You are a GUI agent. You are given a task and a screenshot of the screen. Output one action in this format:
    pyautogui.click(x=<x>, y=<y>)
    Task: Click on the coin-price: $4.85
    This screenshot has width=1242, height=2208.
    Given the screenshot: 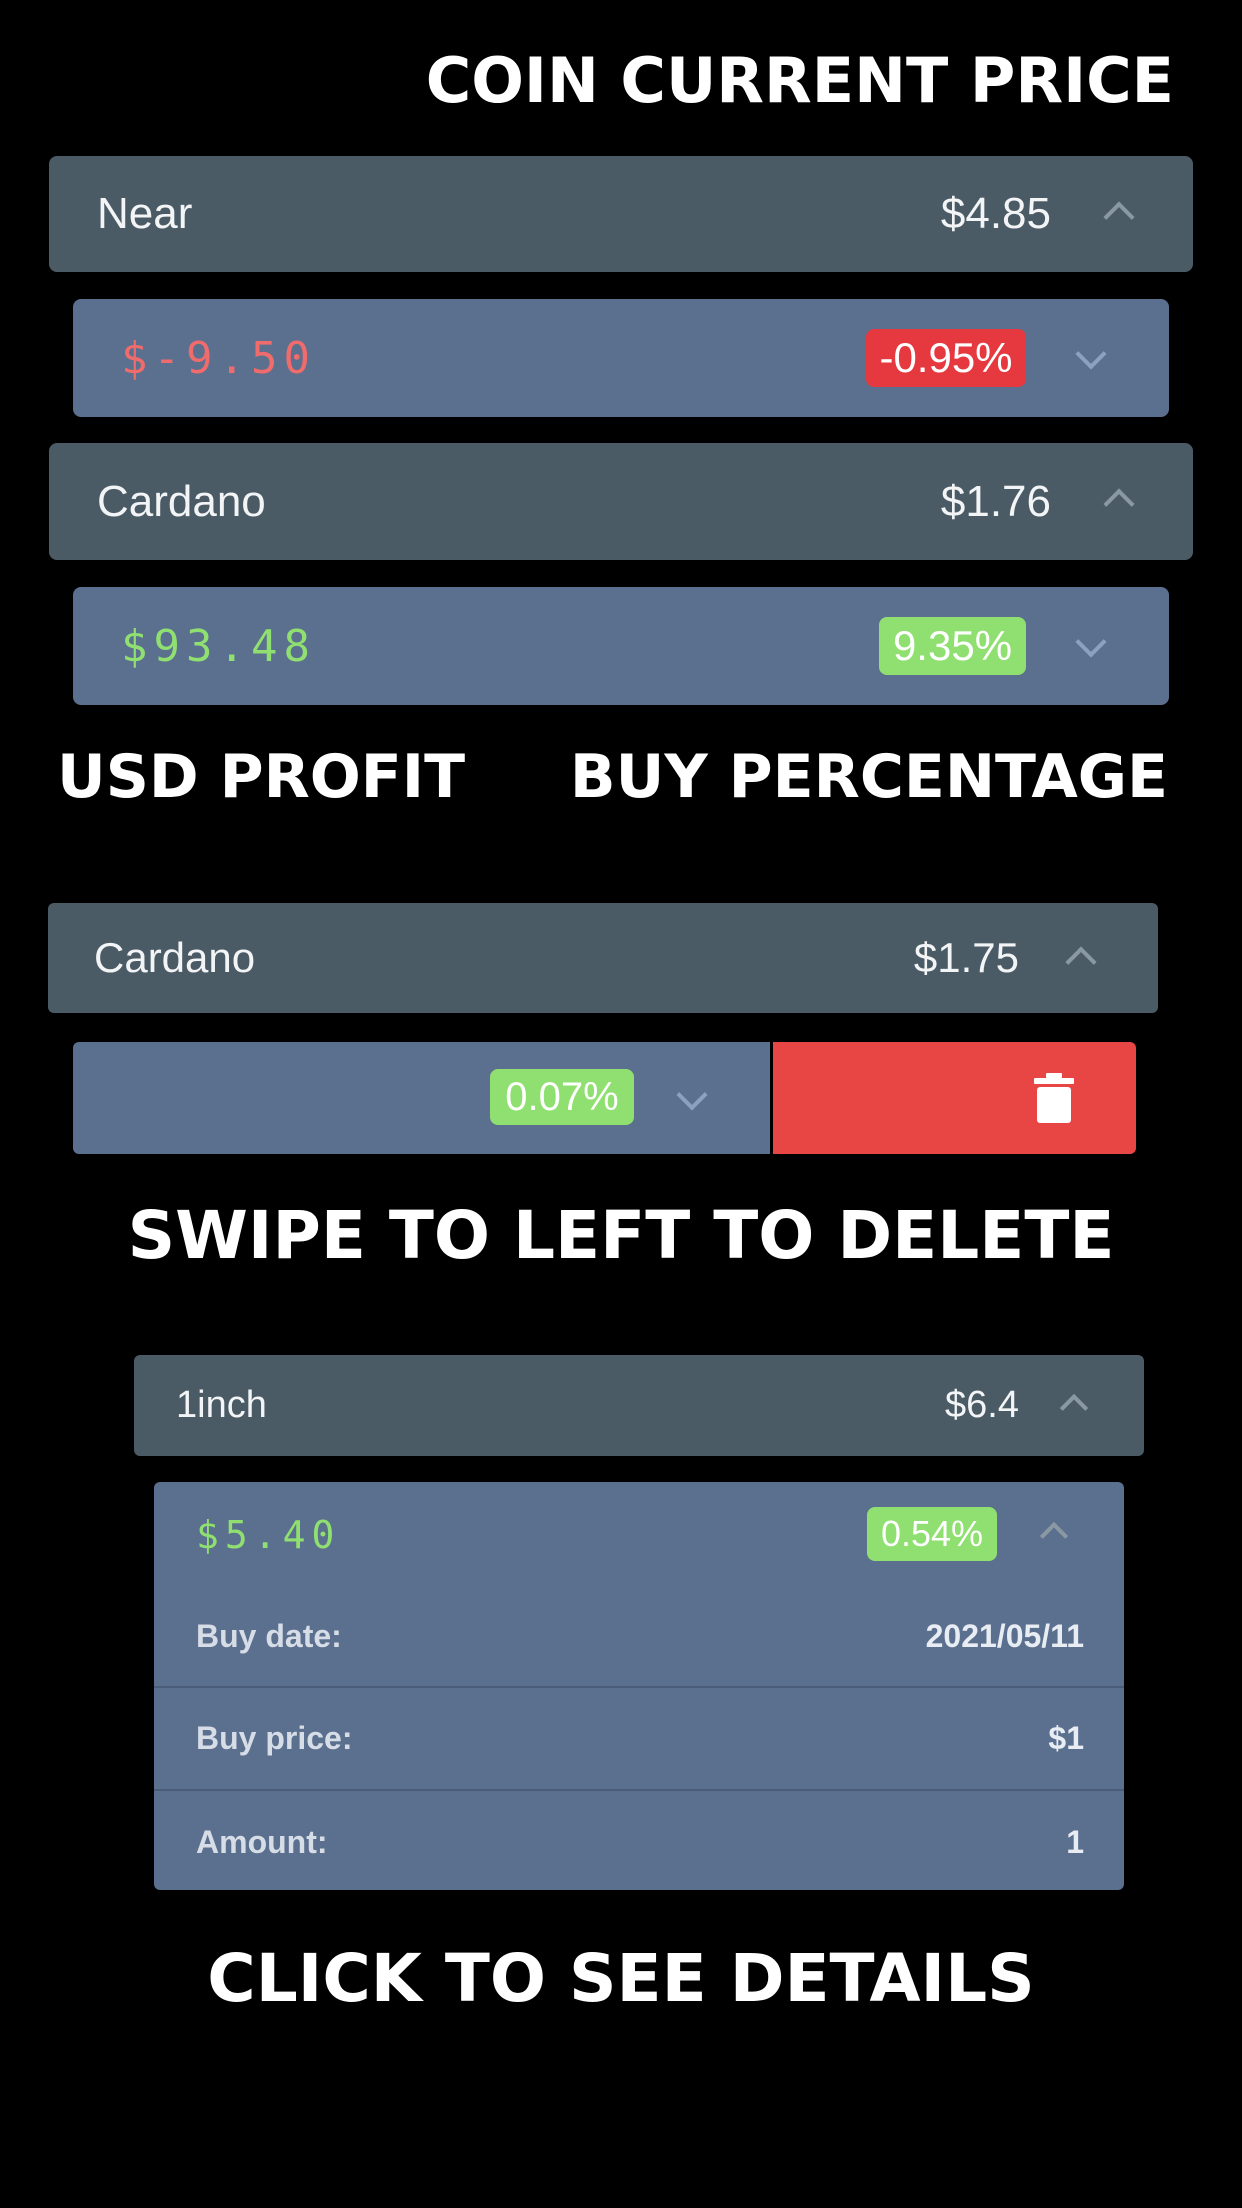 What is the action you would take?
    pyautogui.click(x=995, y=213)
    